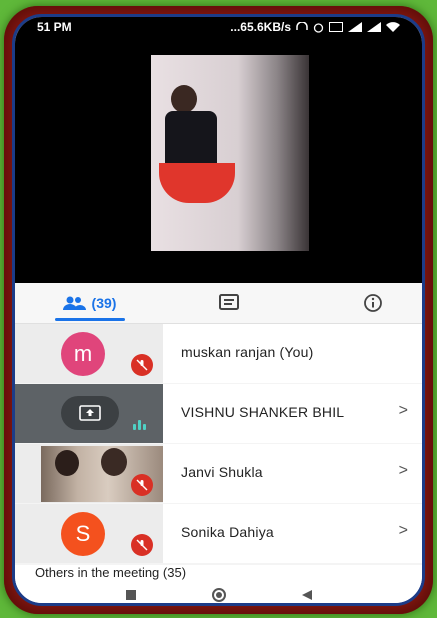 The width and height of the screenshot is (437, 618). Describe the element at coordinates (111, 572) in the screenshot. I see `others-label: Others in the meeting (35)` at that location.